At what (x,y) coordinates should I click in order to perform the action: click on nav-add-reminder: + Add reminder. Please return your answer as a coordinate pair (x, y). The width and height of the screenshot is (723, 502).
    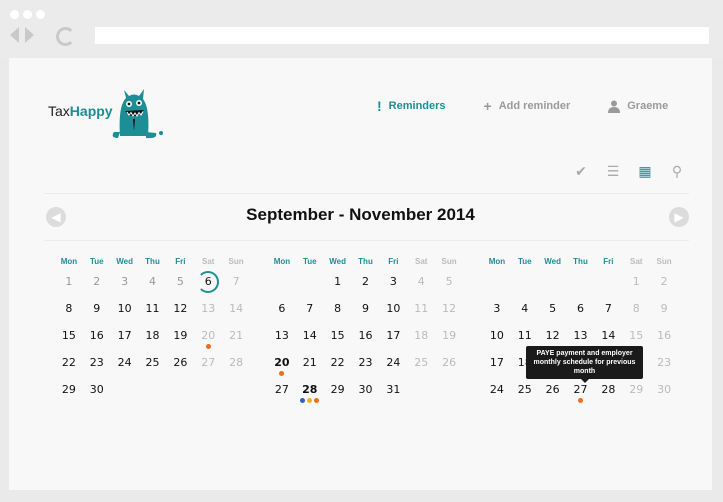
    Looking at the image, I should click on (527, 106).